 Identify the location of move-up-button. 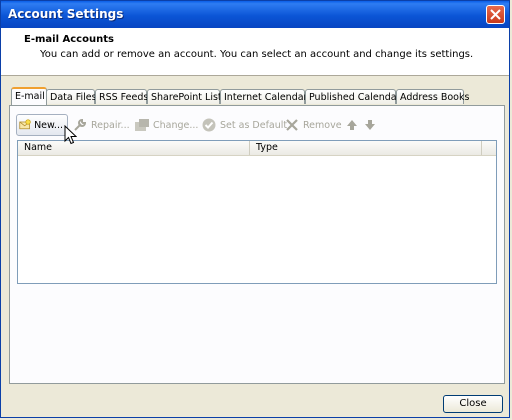
(353, 125).